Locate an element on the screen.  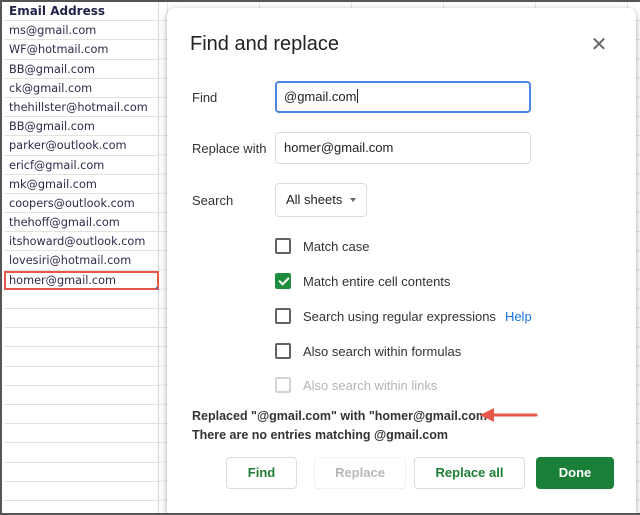
option-label: Match entire cell contents is located at coordinates (377, 281).